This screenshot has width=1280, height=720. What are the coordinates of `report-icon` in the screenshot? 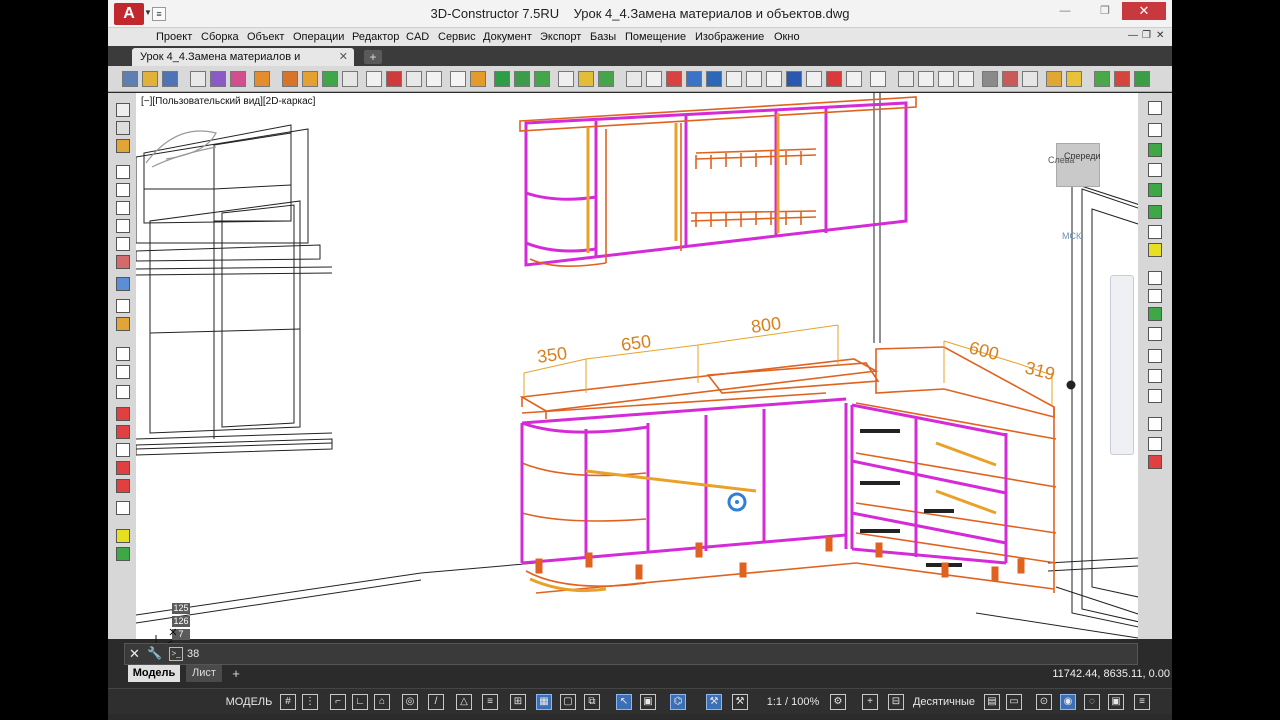 It's located at (1030, 79).